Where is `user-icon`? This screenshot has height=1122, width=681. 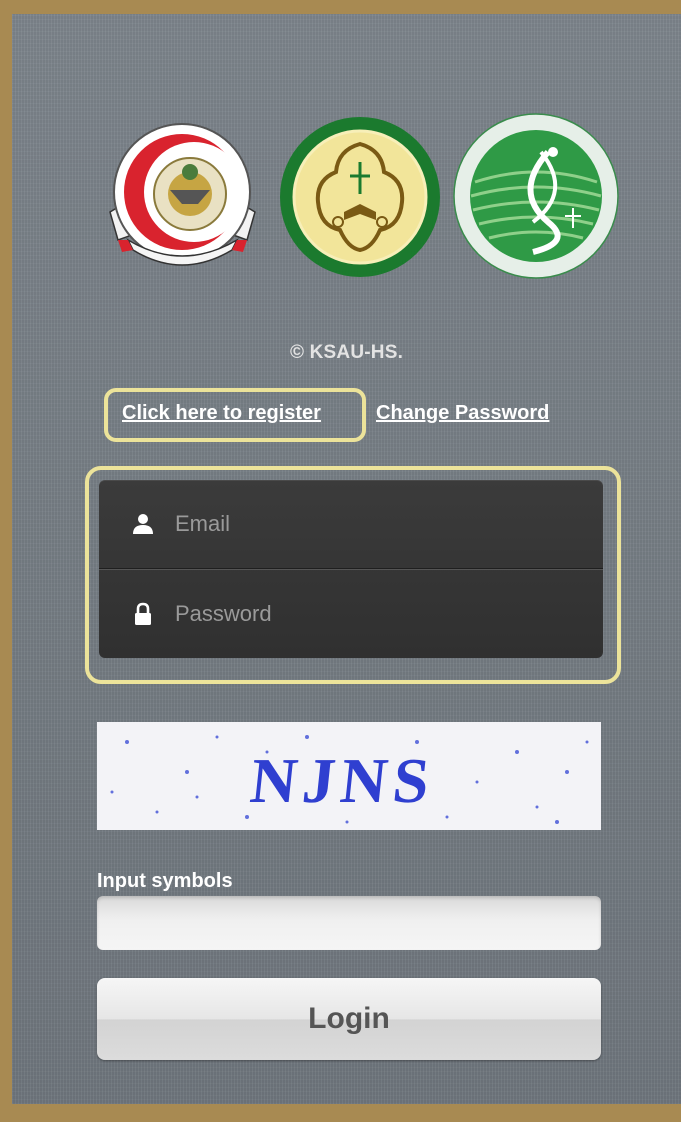
user-icon is located at coordinates (143, 524).